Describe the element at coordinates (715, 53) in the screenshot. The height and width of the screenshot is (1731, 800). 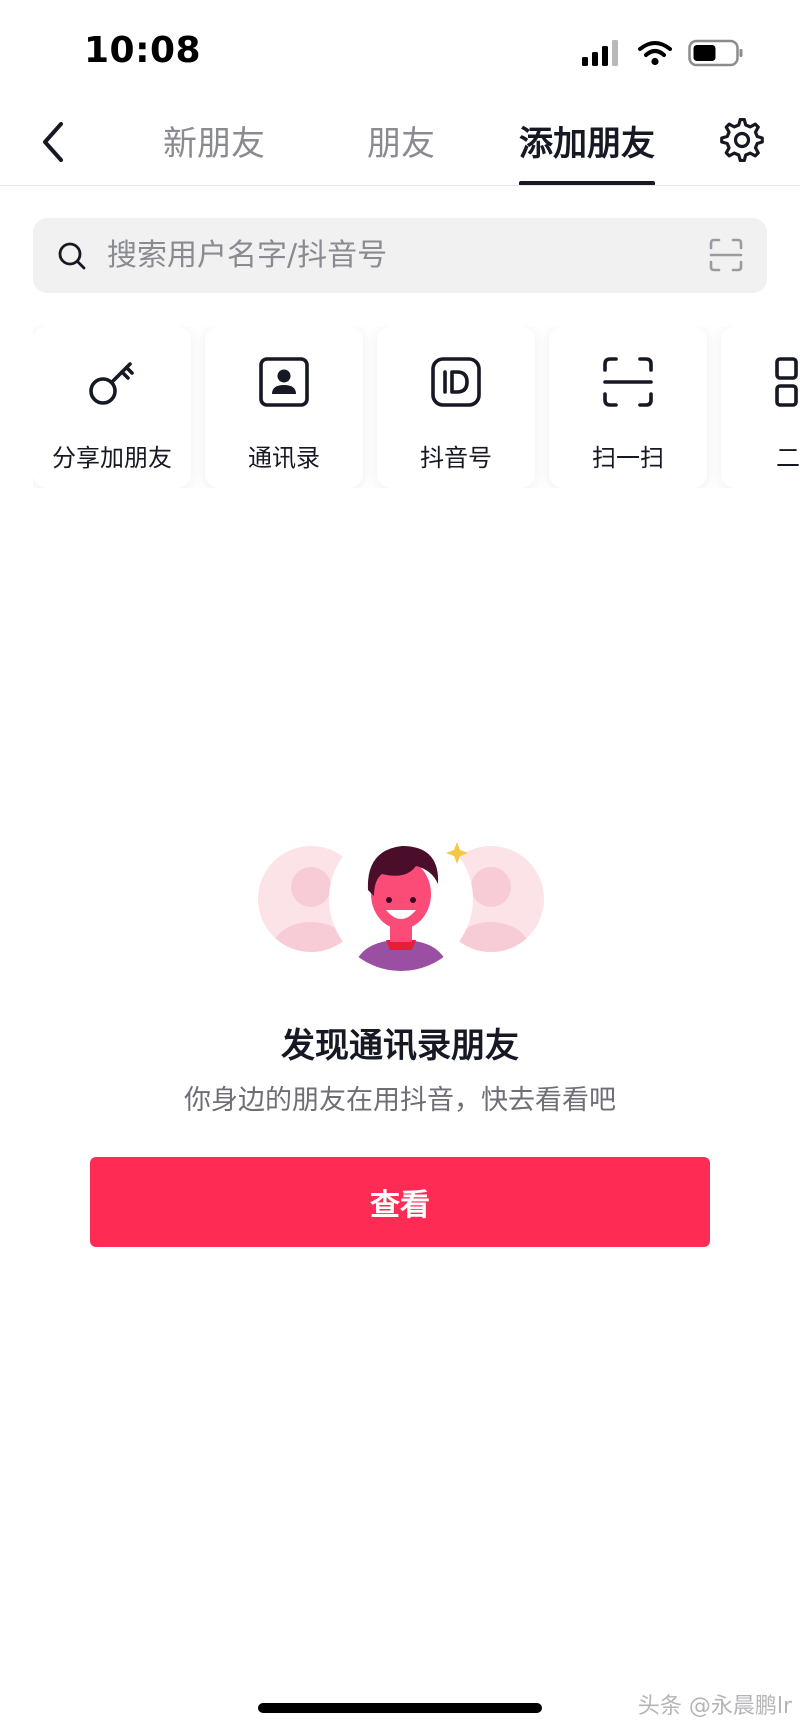
I see `battery-icon` at that location.